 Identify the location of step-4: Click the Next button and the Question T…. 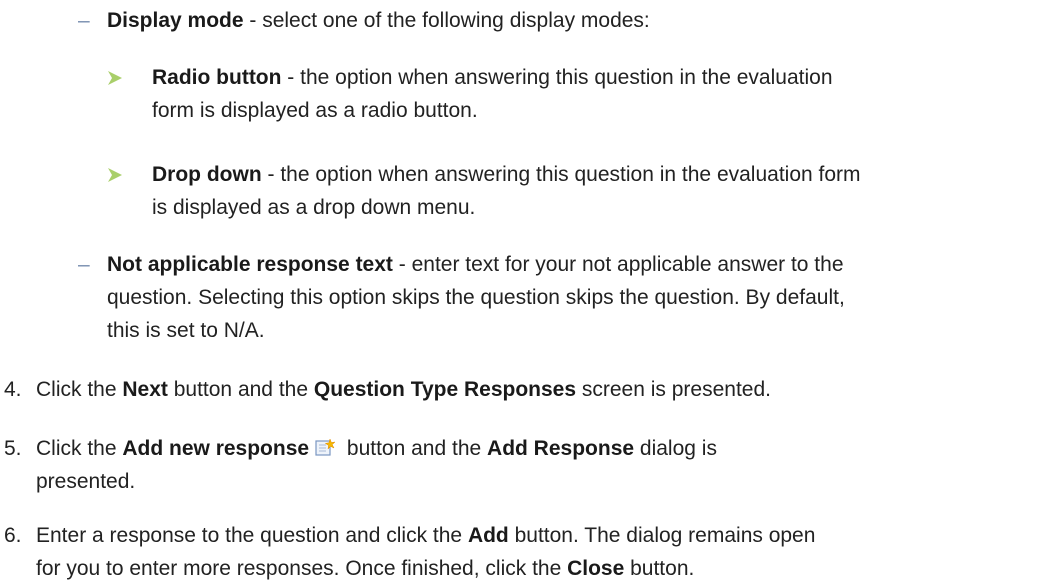
(403, 389).